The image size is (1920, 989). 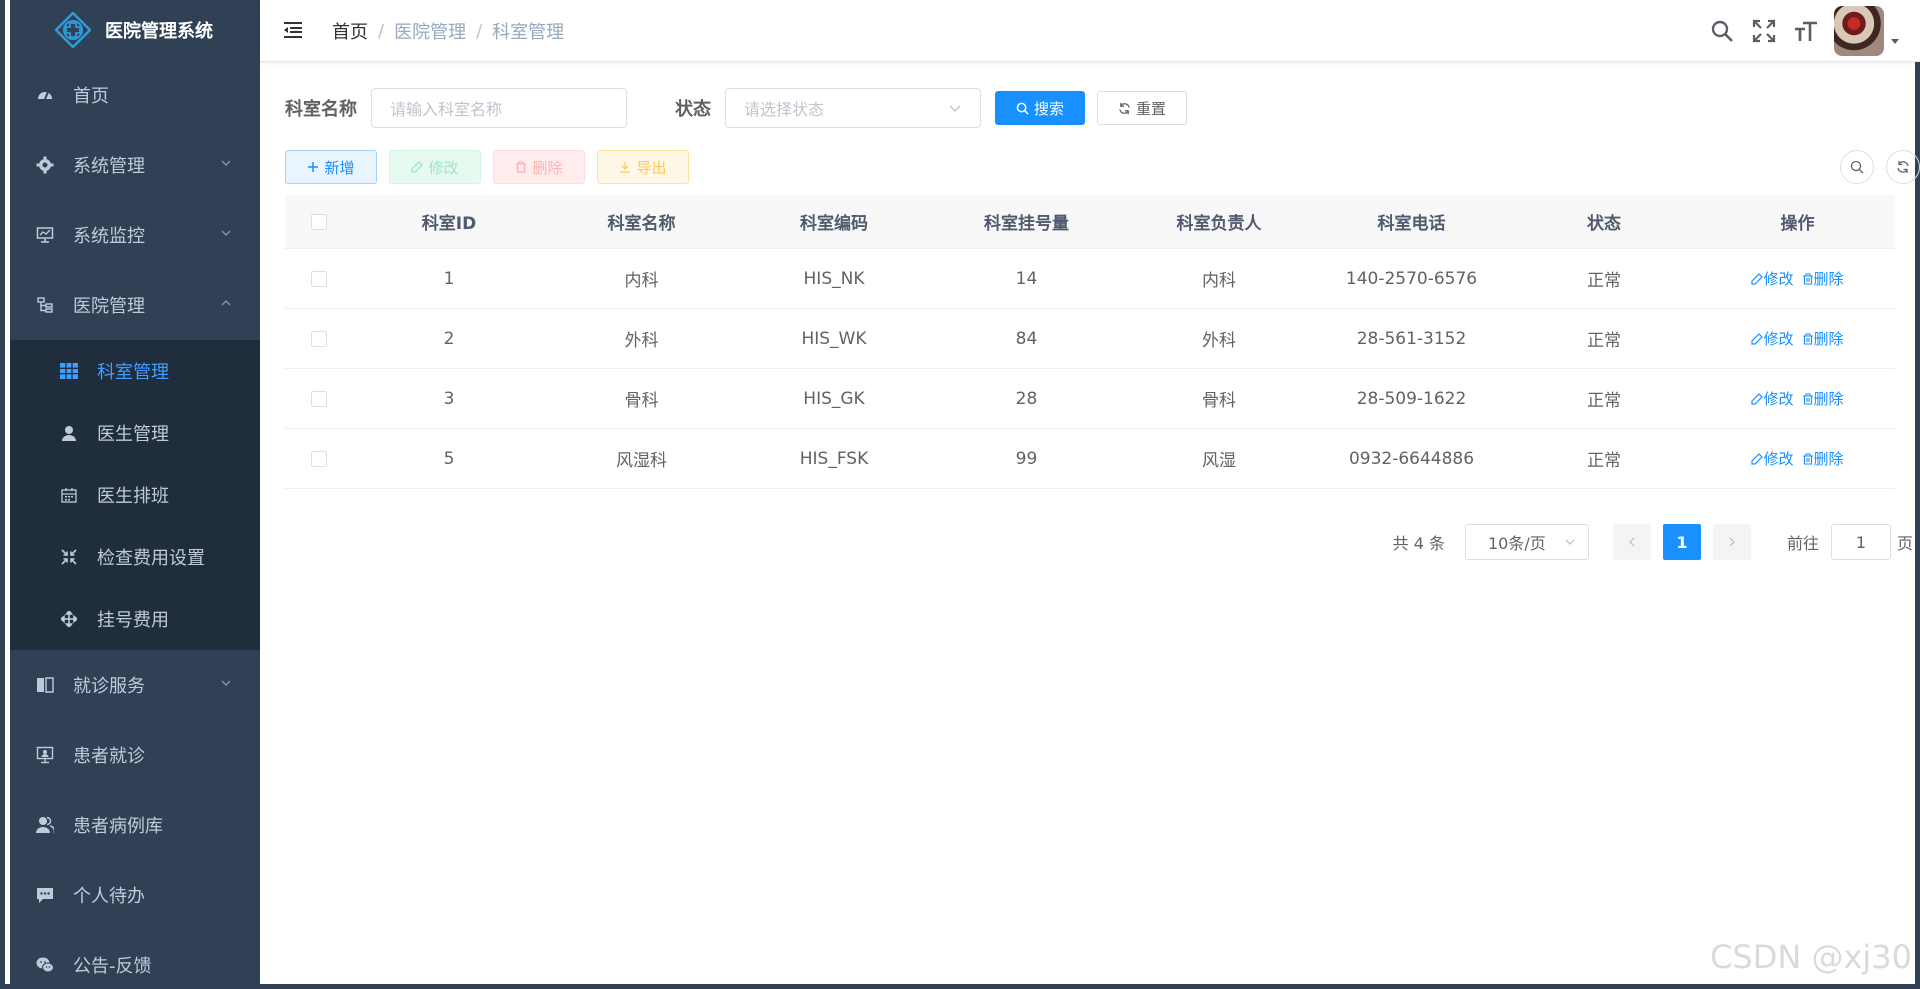 What do you see at coordinates (1681, 542) in the screenshot?
I see `page-number-current: 1` at bounding box center [1681, 542].